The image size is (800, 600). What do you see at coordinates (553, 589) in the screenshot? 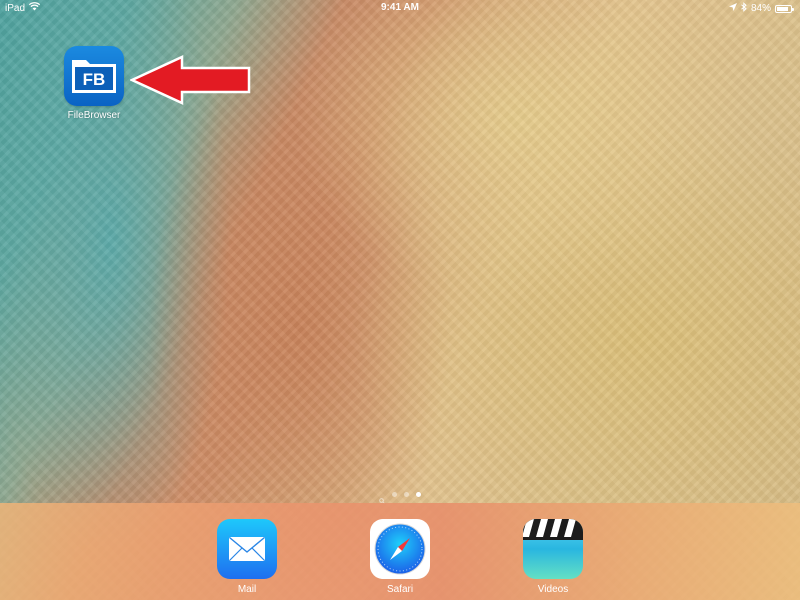
I see `dock-label-videos: Videos` at bounding box center [553, 589].